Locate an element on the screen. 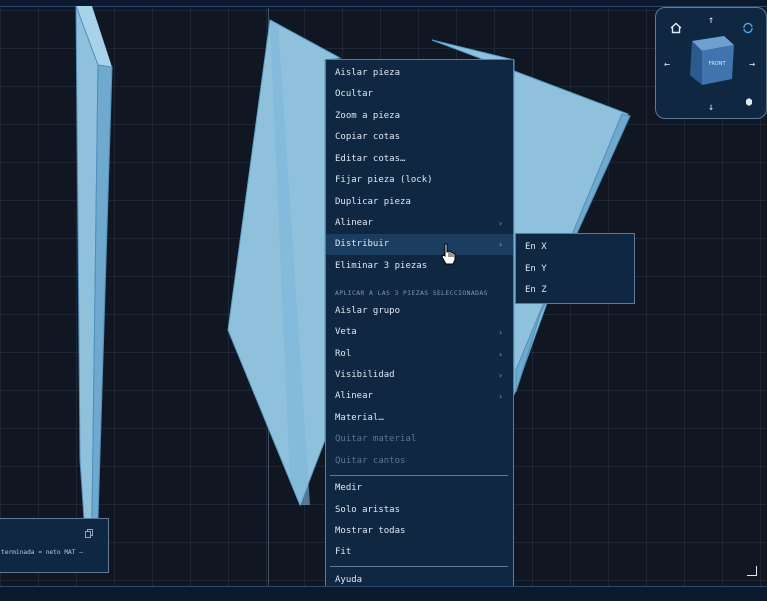 Image resolution: width=767 pixels, height=601 pixels. distribuir-submenu: En X En Y En Z is located at coordinates (575, 268).